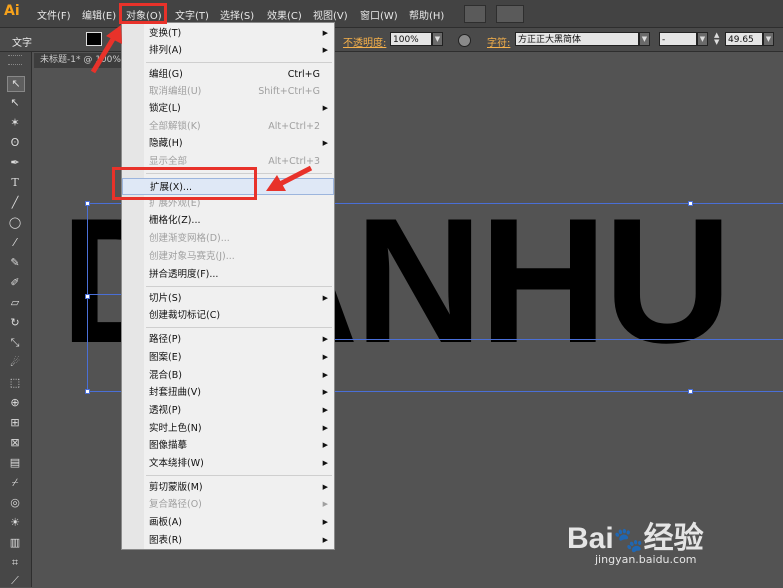 The image size is (783, 588). I want to click on watermark-brand-right: 经验, so click(673, 538).